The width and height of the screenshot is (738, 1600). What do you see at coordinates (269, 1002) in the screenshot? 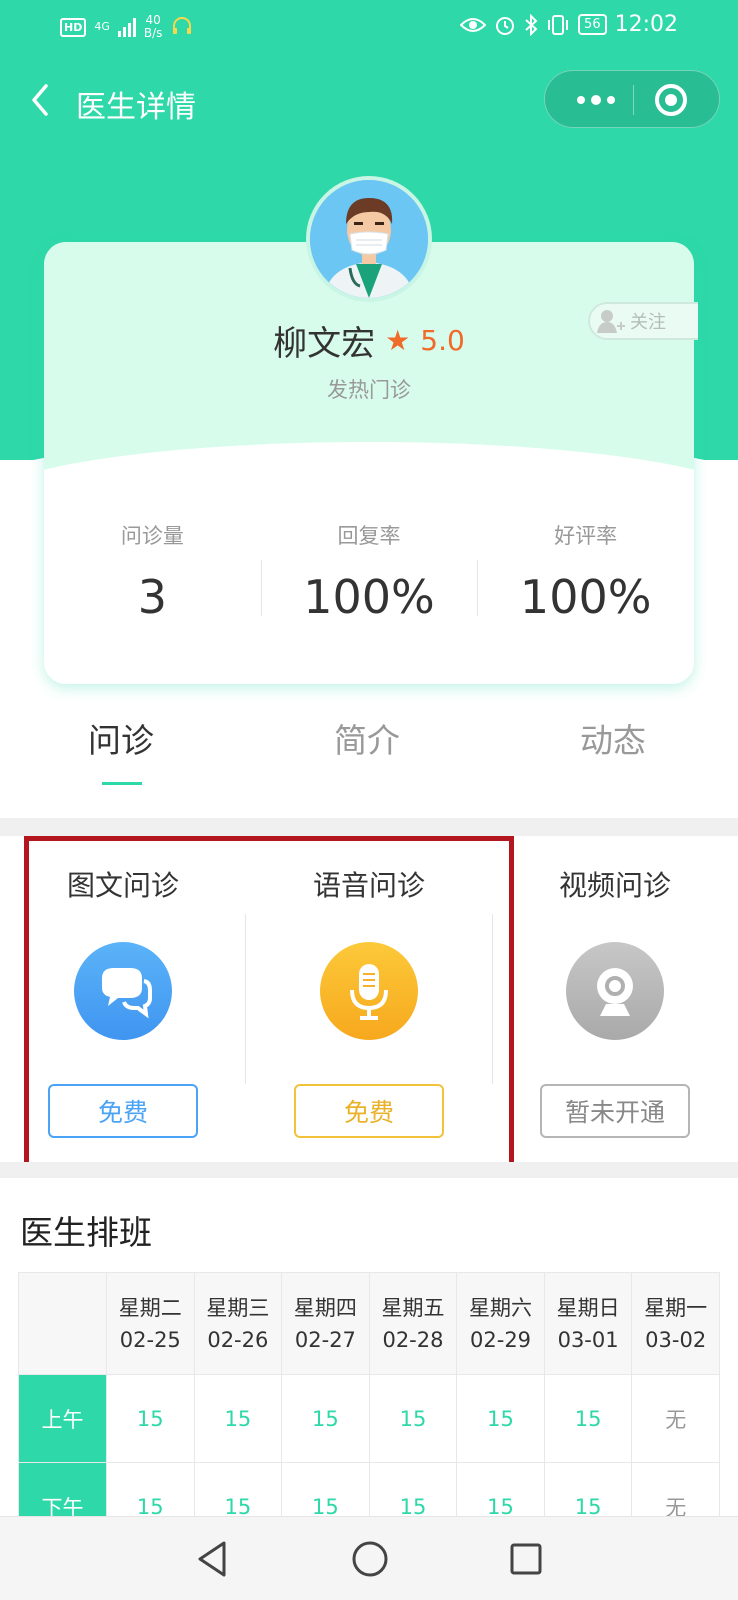
I see `highlight-box` at bounding box center [269, 1002].